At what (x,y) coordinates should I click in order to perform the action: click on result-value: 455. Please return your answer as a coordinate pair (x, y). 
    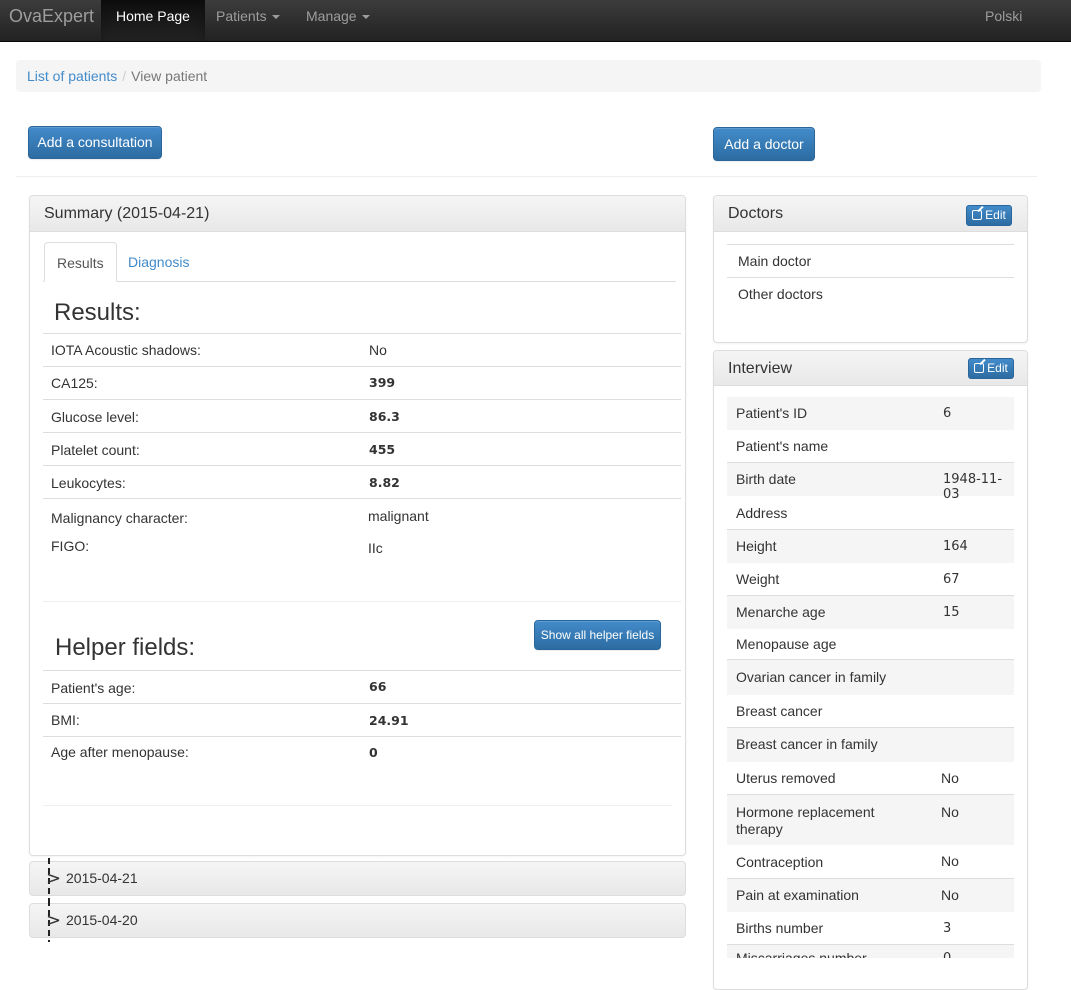
    Looking at the image, I should click on (382, 449).